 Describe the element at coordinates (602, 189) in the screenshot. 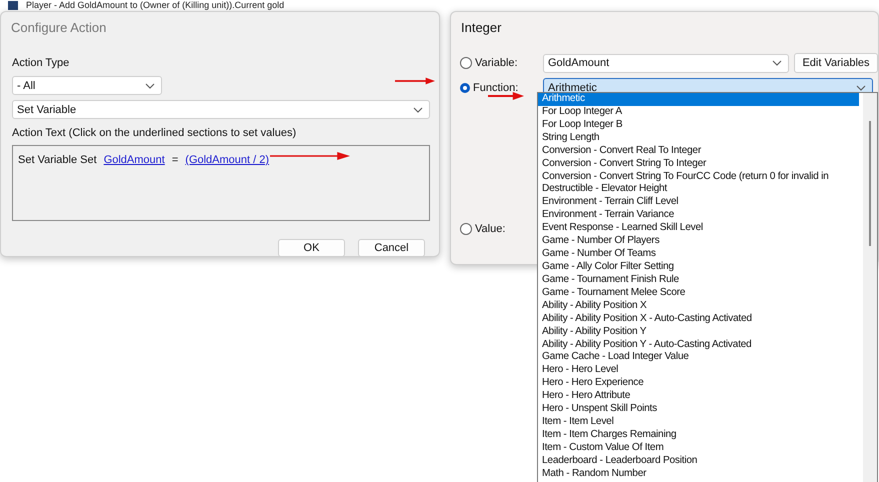

I see `function-list-item: Destructible - Elevator Height` at that location.